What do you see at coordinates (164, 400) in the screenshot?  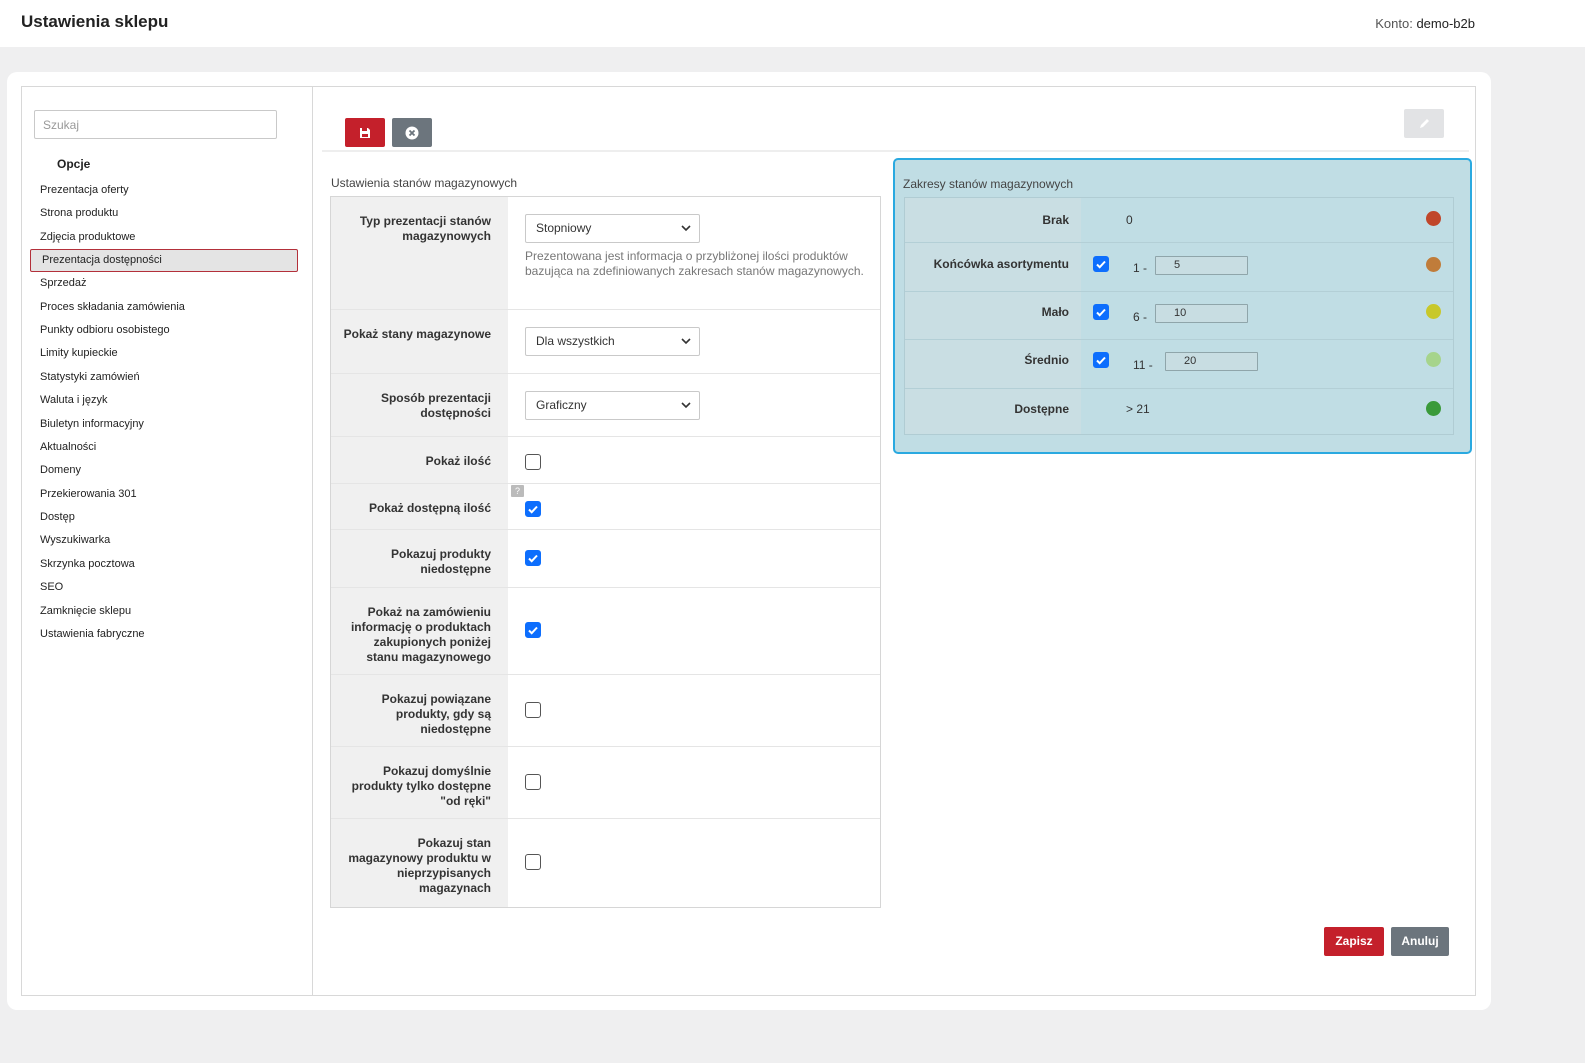 I see `sidebar-item-waluta-i-jezyk: Waluta i język` at bounding box center [164, 400].